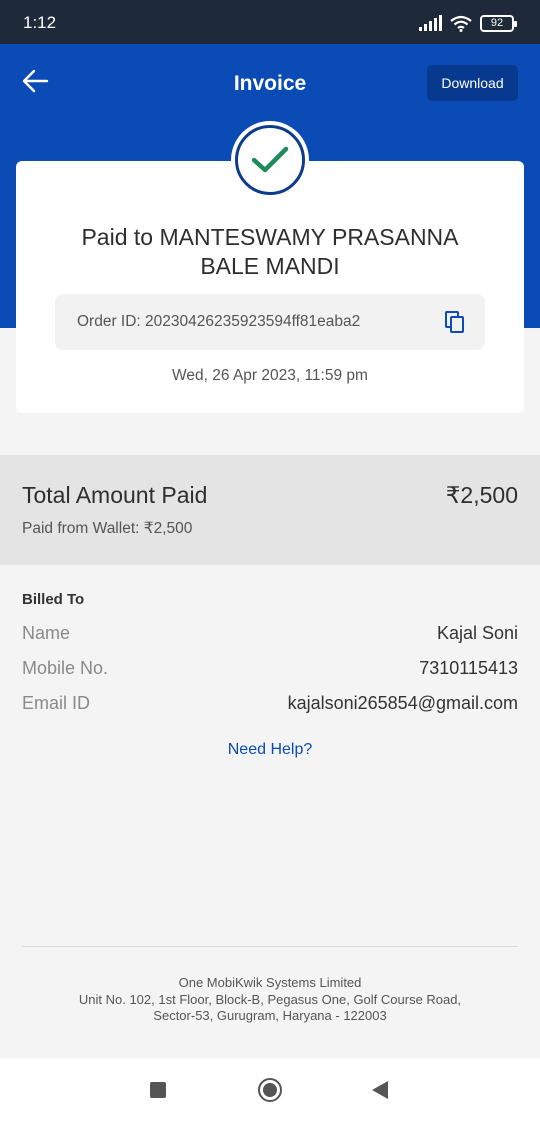  What do you see at coordinates (455, 322) in the screenshot?
I see `copy-icon` at bounding box center [455, 322].